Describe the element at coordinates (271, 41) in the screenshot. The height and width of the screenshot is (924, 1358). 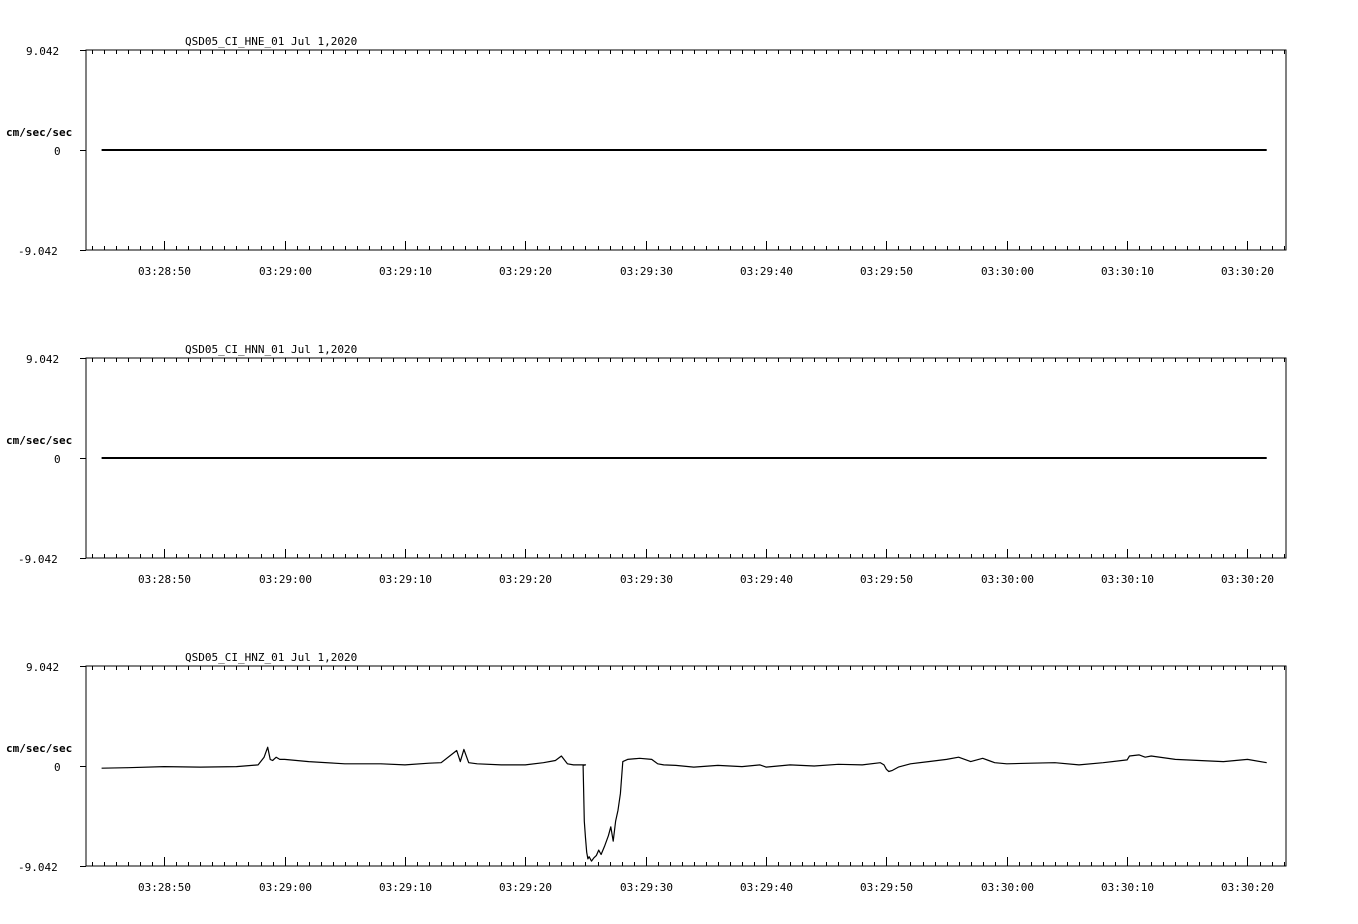
I see `panel-title: QSD05_CI_HNE_01 Jul 1,2020` at that location.